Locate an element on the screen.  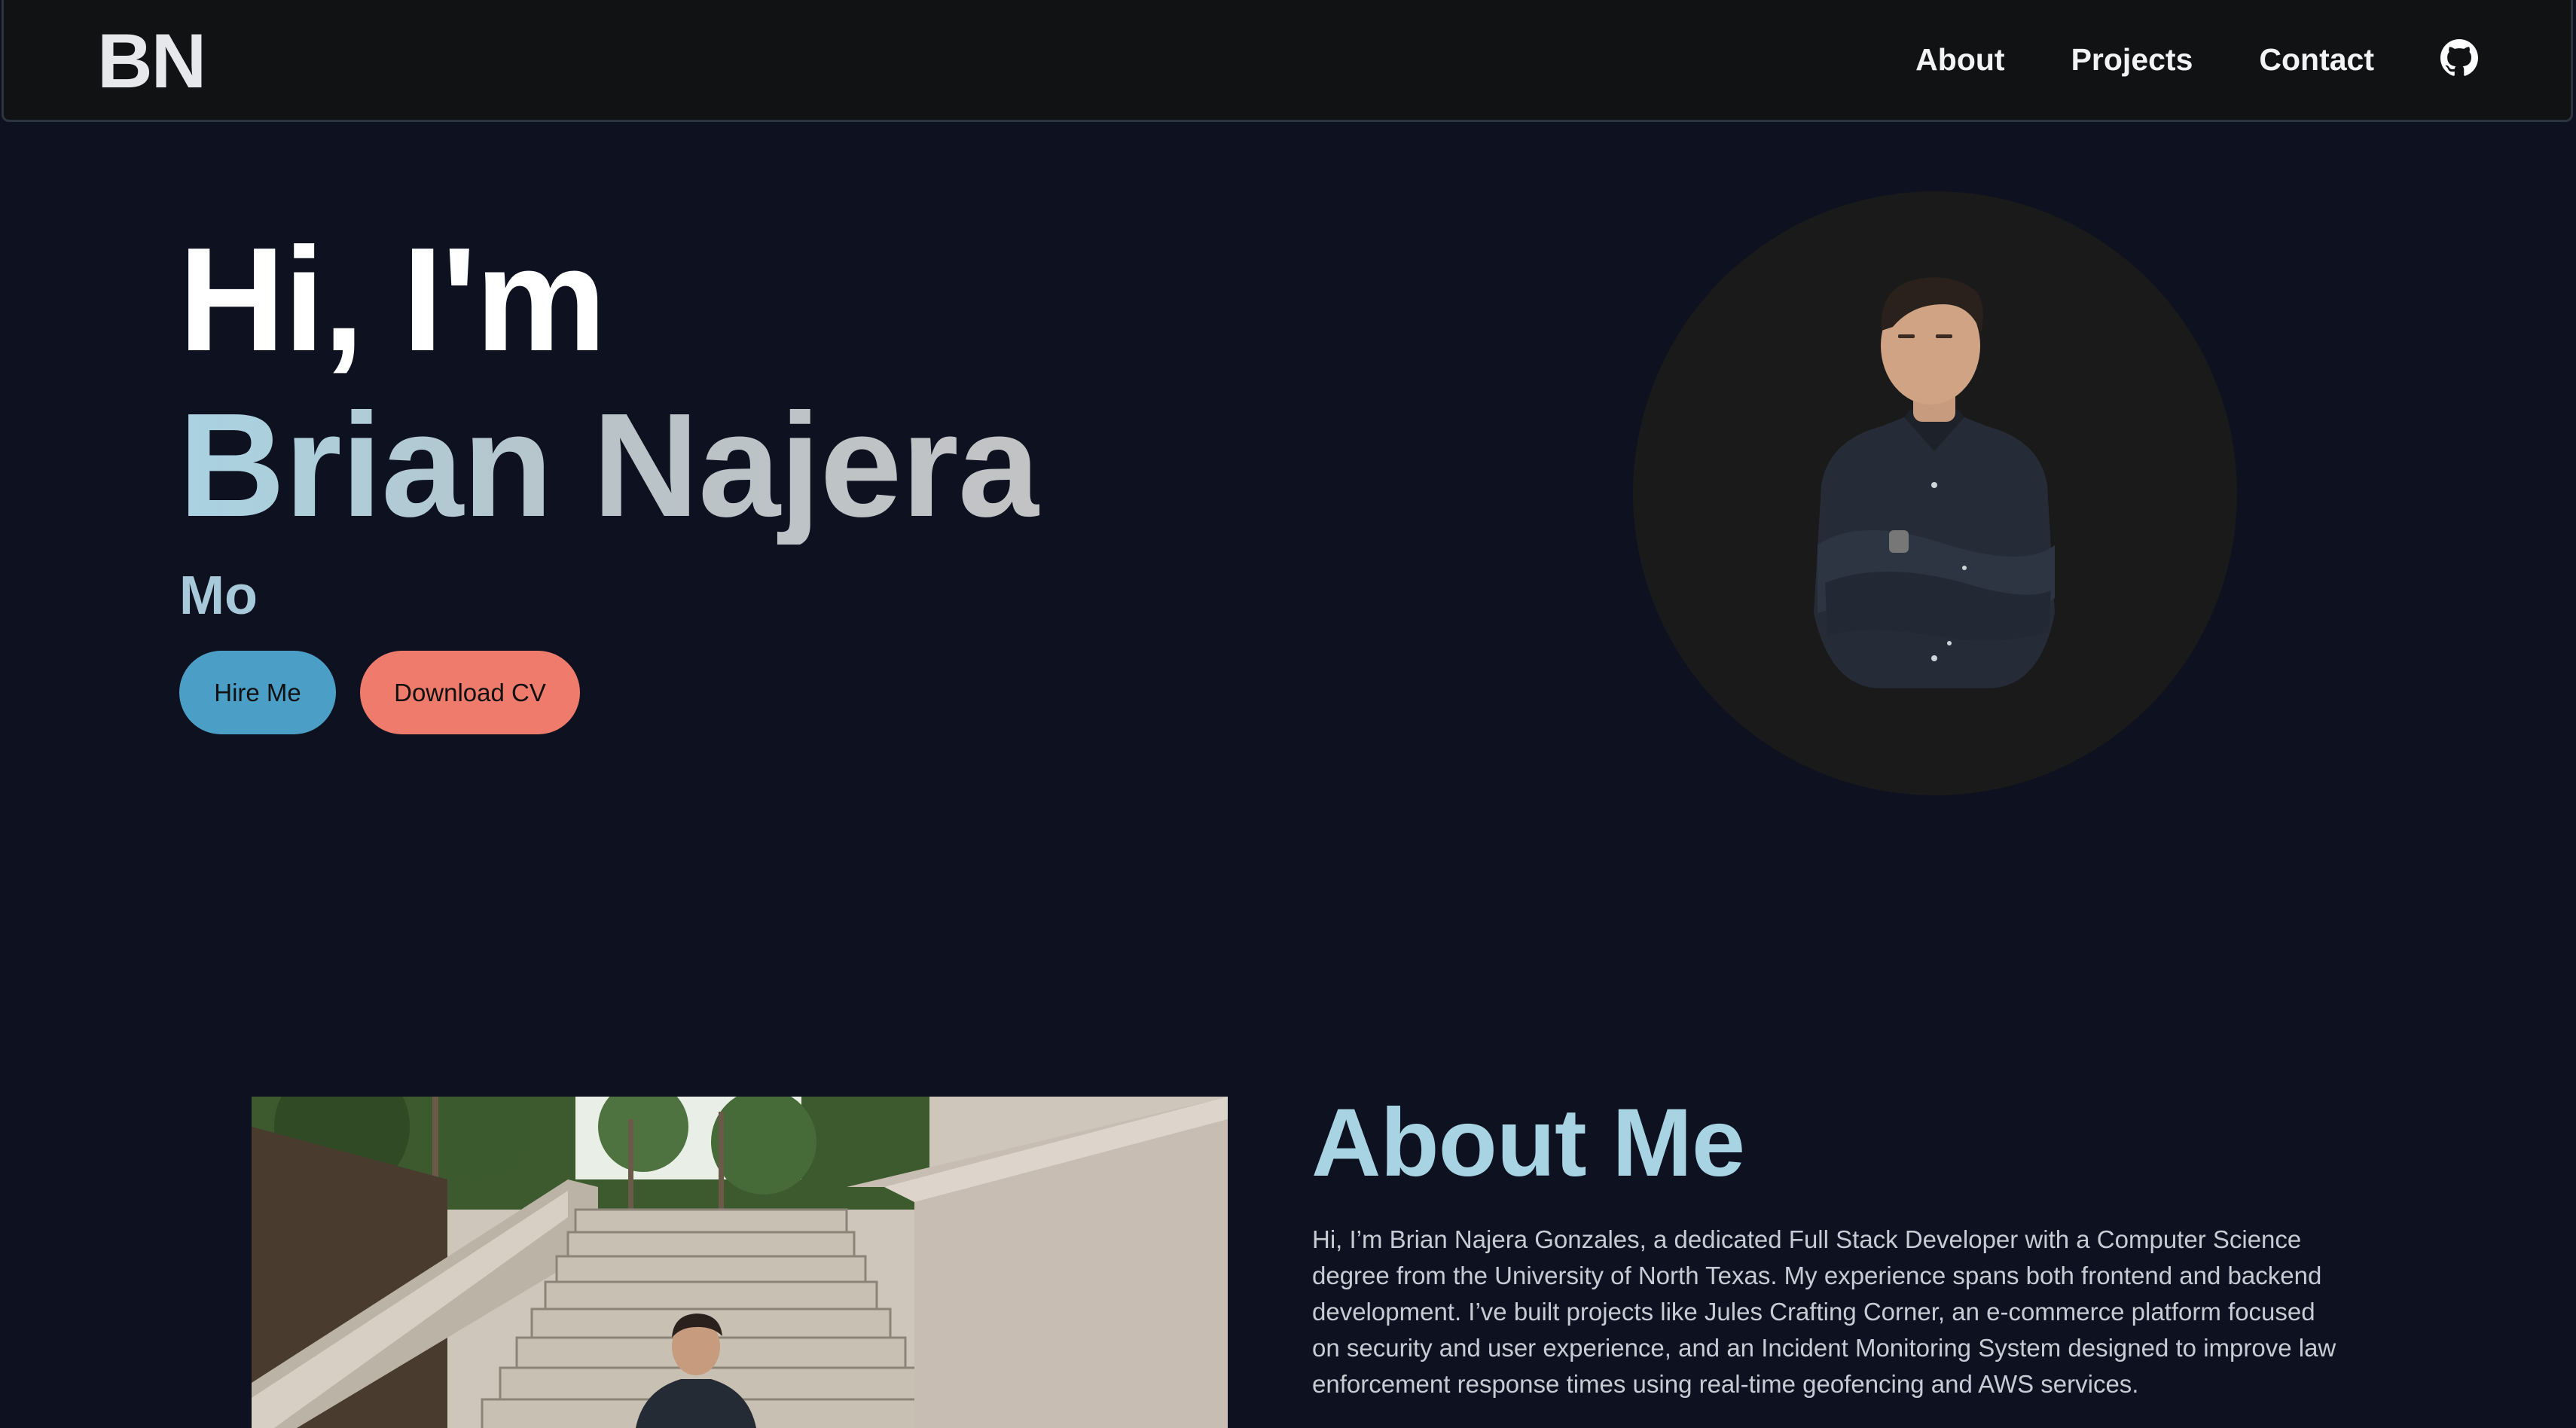
nav-link-projects: Projects is located at coordinates (2132, 60).